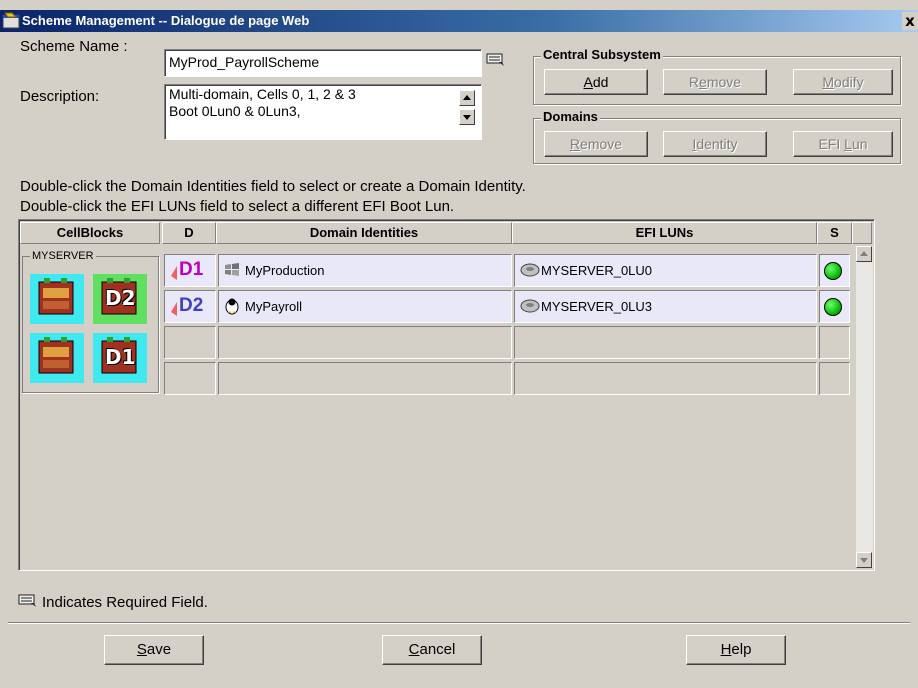  Describe the element at coordinates (910, 21) in the screenshot. I see `close-button: x` at that location.